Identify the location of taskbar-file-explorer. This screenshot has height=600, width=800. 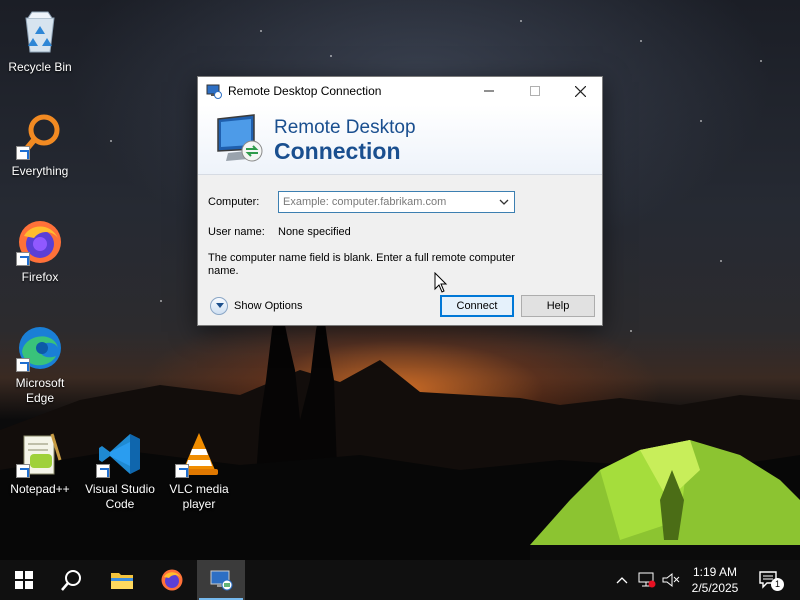
(122, 580).